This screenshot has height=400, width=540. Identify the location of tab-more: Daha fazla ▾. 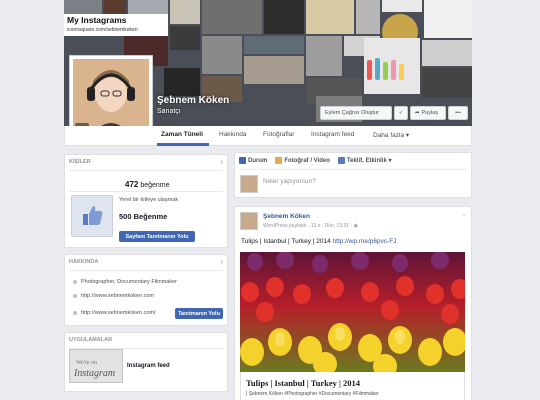
(391, 135).